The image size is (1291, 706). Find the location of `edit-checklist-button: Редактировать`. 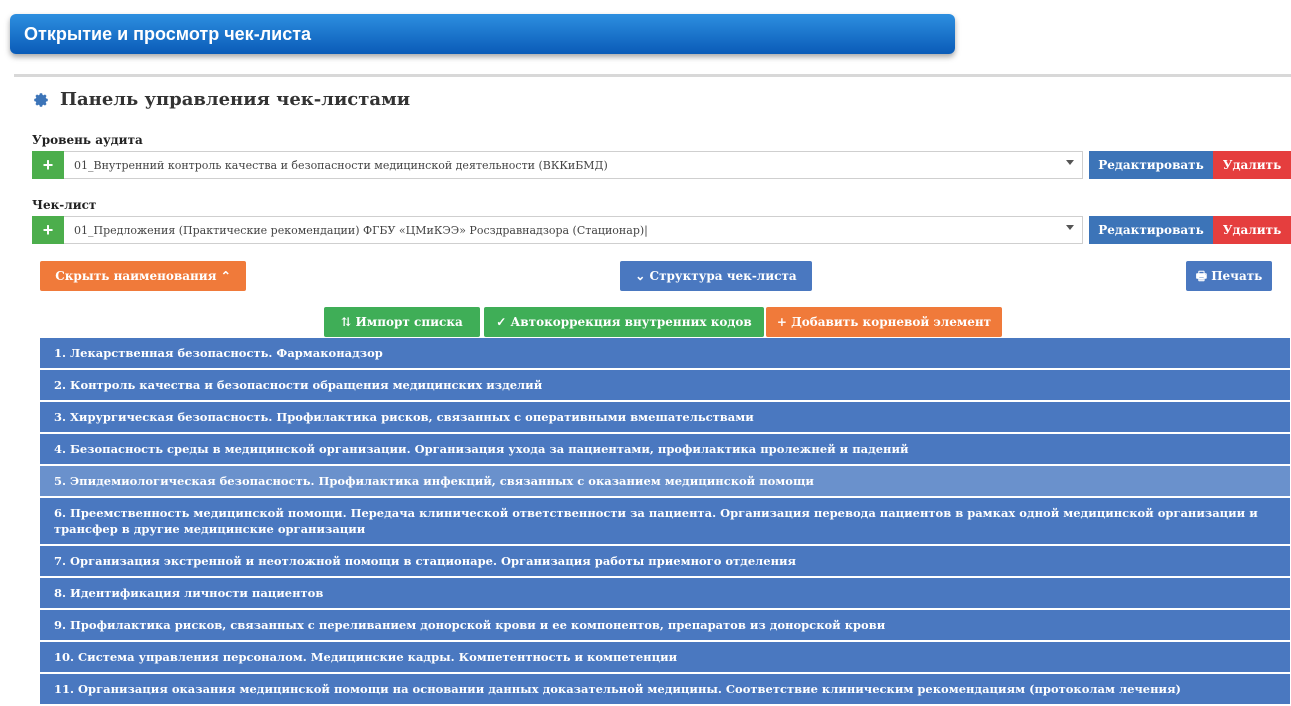

edit-checklist-button: Редактировать is located at coordinates (1151, 230).